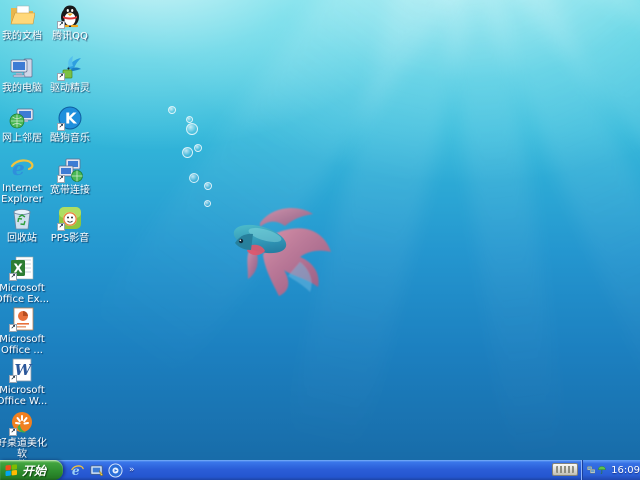 Image resolution: width=640 pixels, height=480 pixels. What do you see at coordinates (22, 68) in the screenshot?
I see `my-computer-icon` at bounding box center [22, 68].